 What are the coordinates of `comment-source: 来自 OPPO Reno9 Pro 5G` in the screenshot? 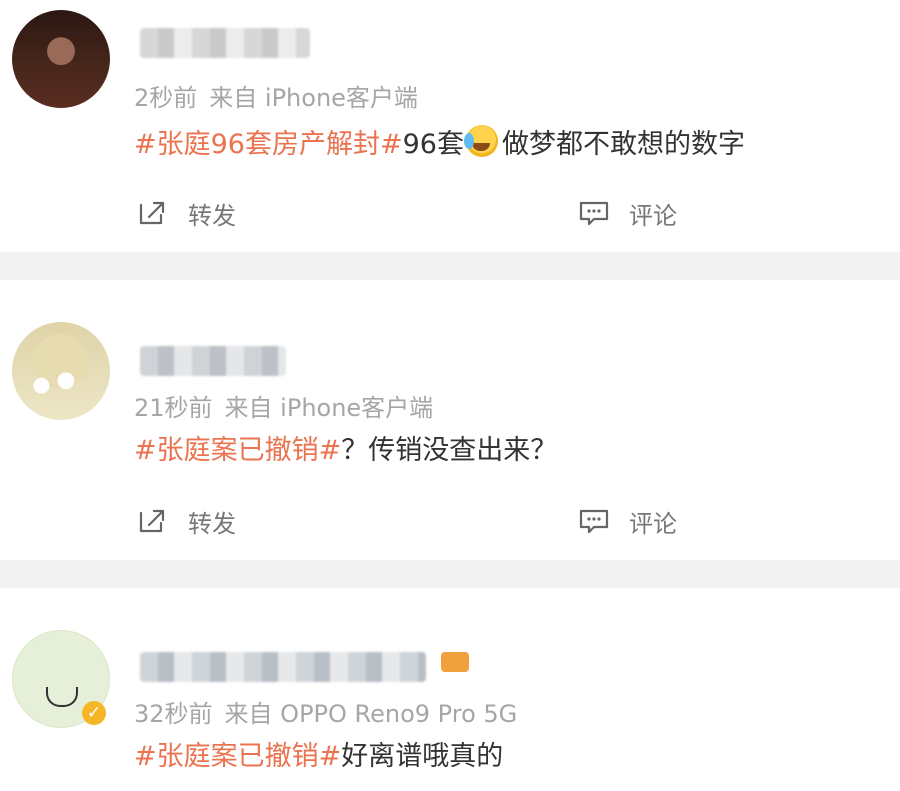 It's located at (371, 714).